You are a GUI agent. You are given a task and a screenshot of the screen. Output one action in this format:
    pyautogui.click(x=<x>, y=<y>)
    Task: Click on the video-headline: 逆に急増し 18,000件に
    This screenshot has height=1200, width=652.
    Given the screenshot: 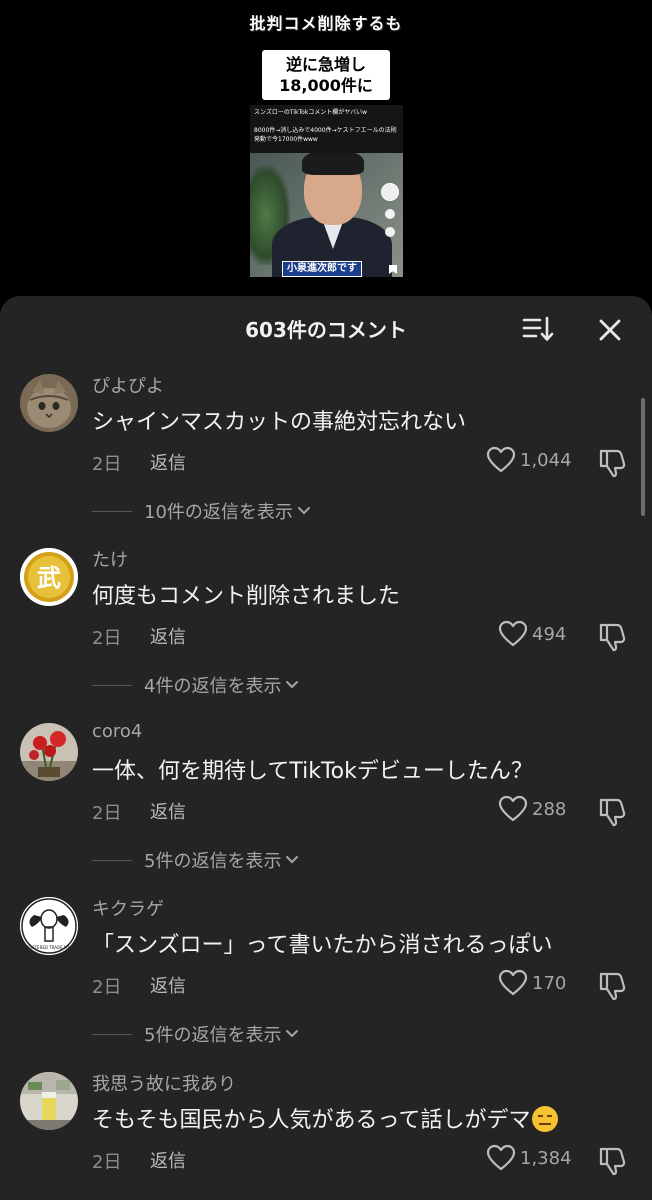 What is the action you would take?
    pyautogui.click(x=326, y=75)
    